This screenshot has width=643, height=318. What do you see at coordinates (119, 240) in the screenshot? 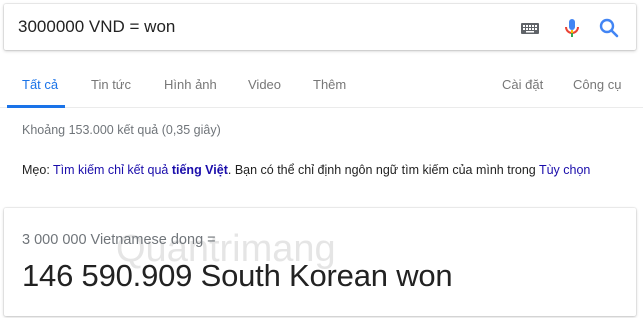
I see `conversion-source: 3 000 000 Vietnamese dong =` at bounding box center [119, 240].